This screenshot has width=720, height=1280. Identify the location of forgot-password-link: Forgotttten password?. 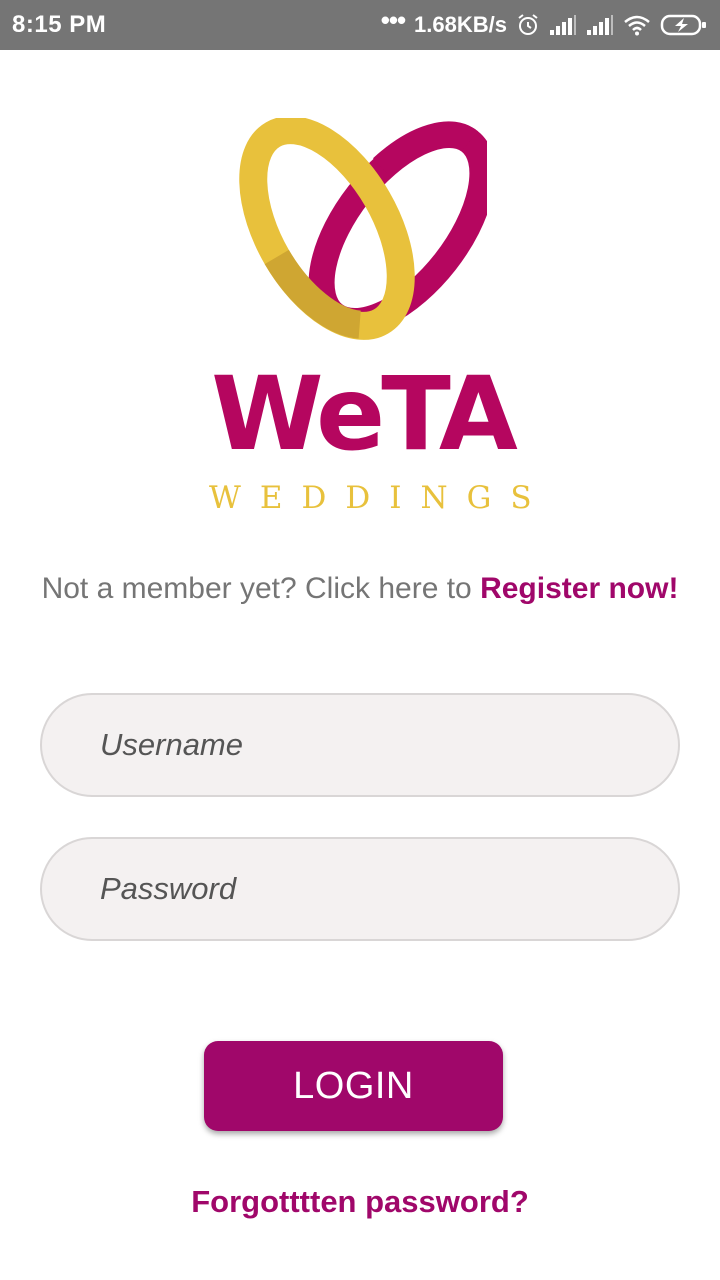
(360, 1202).